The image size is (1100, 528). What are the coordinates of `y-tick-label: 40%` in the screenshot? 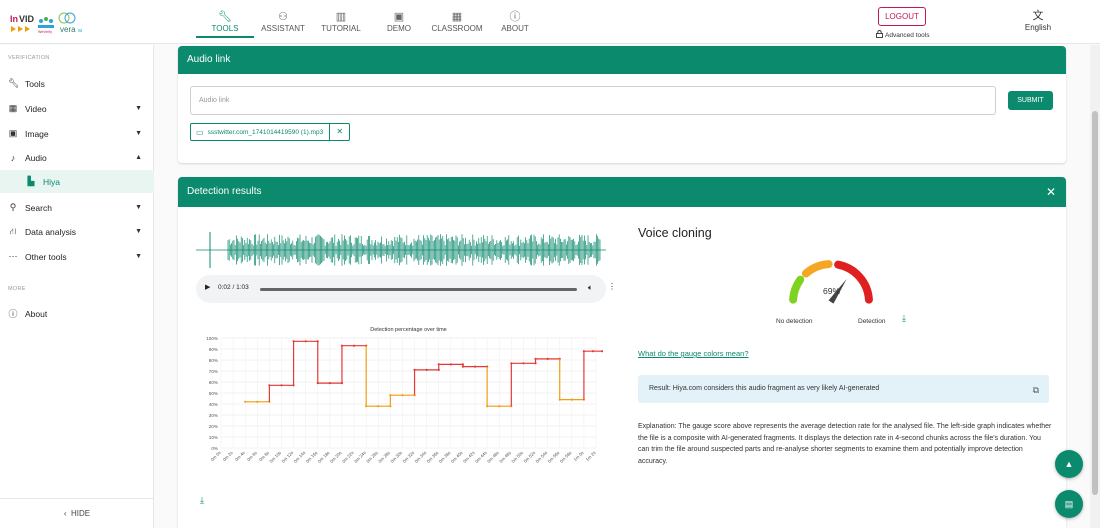 It's located at (213, 404).